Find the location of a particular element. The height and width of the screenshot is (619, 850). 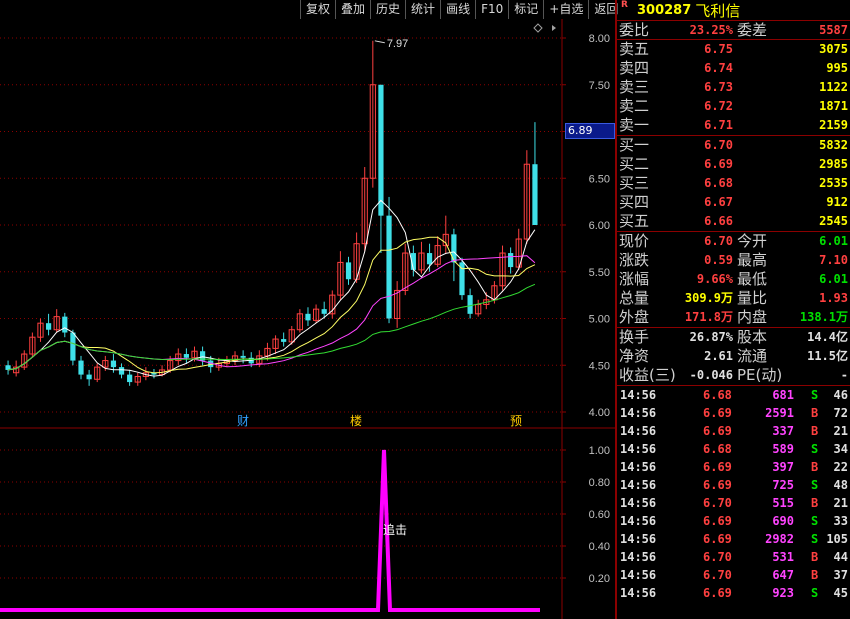

bid-level: 买五 6.66 2545 is located at coordinates (733, 221).